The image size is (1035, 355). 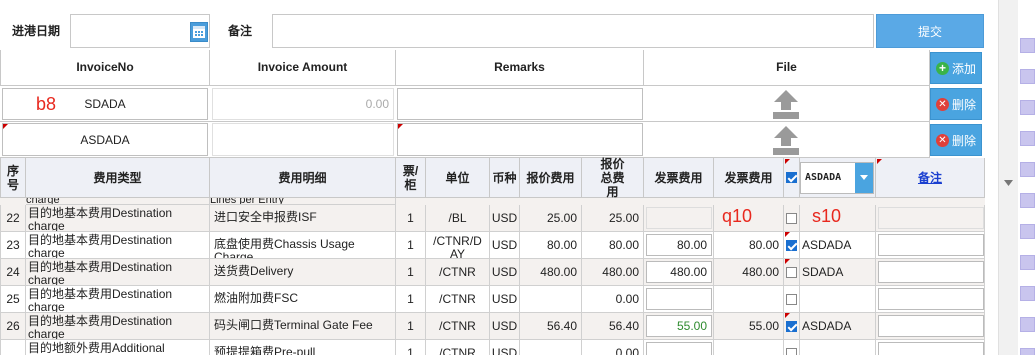 I want to click on invoice-fee-cell: 480.00, so click(x=679, y=272).